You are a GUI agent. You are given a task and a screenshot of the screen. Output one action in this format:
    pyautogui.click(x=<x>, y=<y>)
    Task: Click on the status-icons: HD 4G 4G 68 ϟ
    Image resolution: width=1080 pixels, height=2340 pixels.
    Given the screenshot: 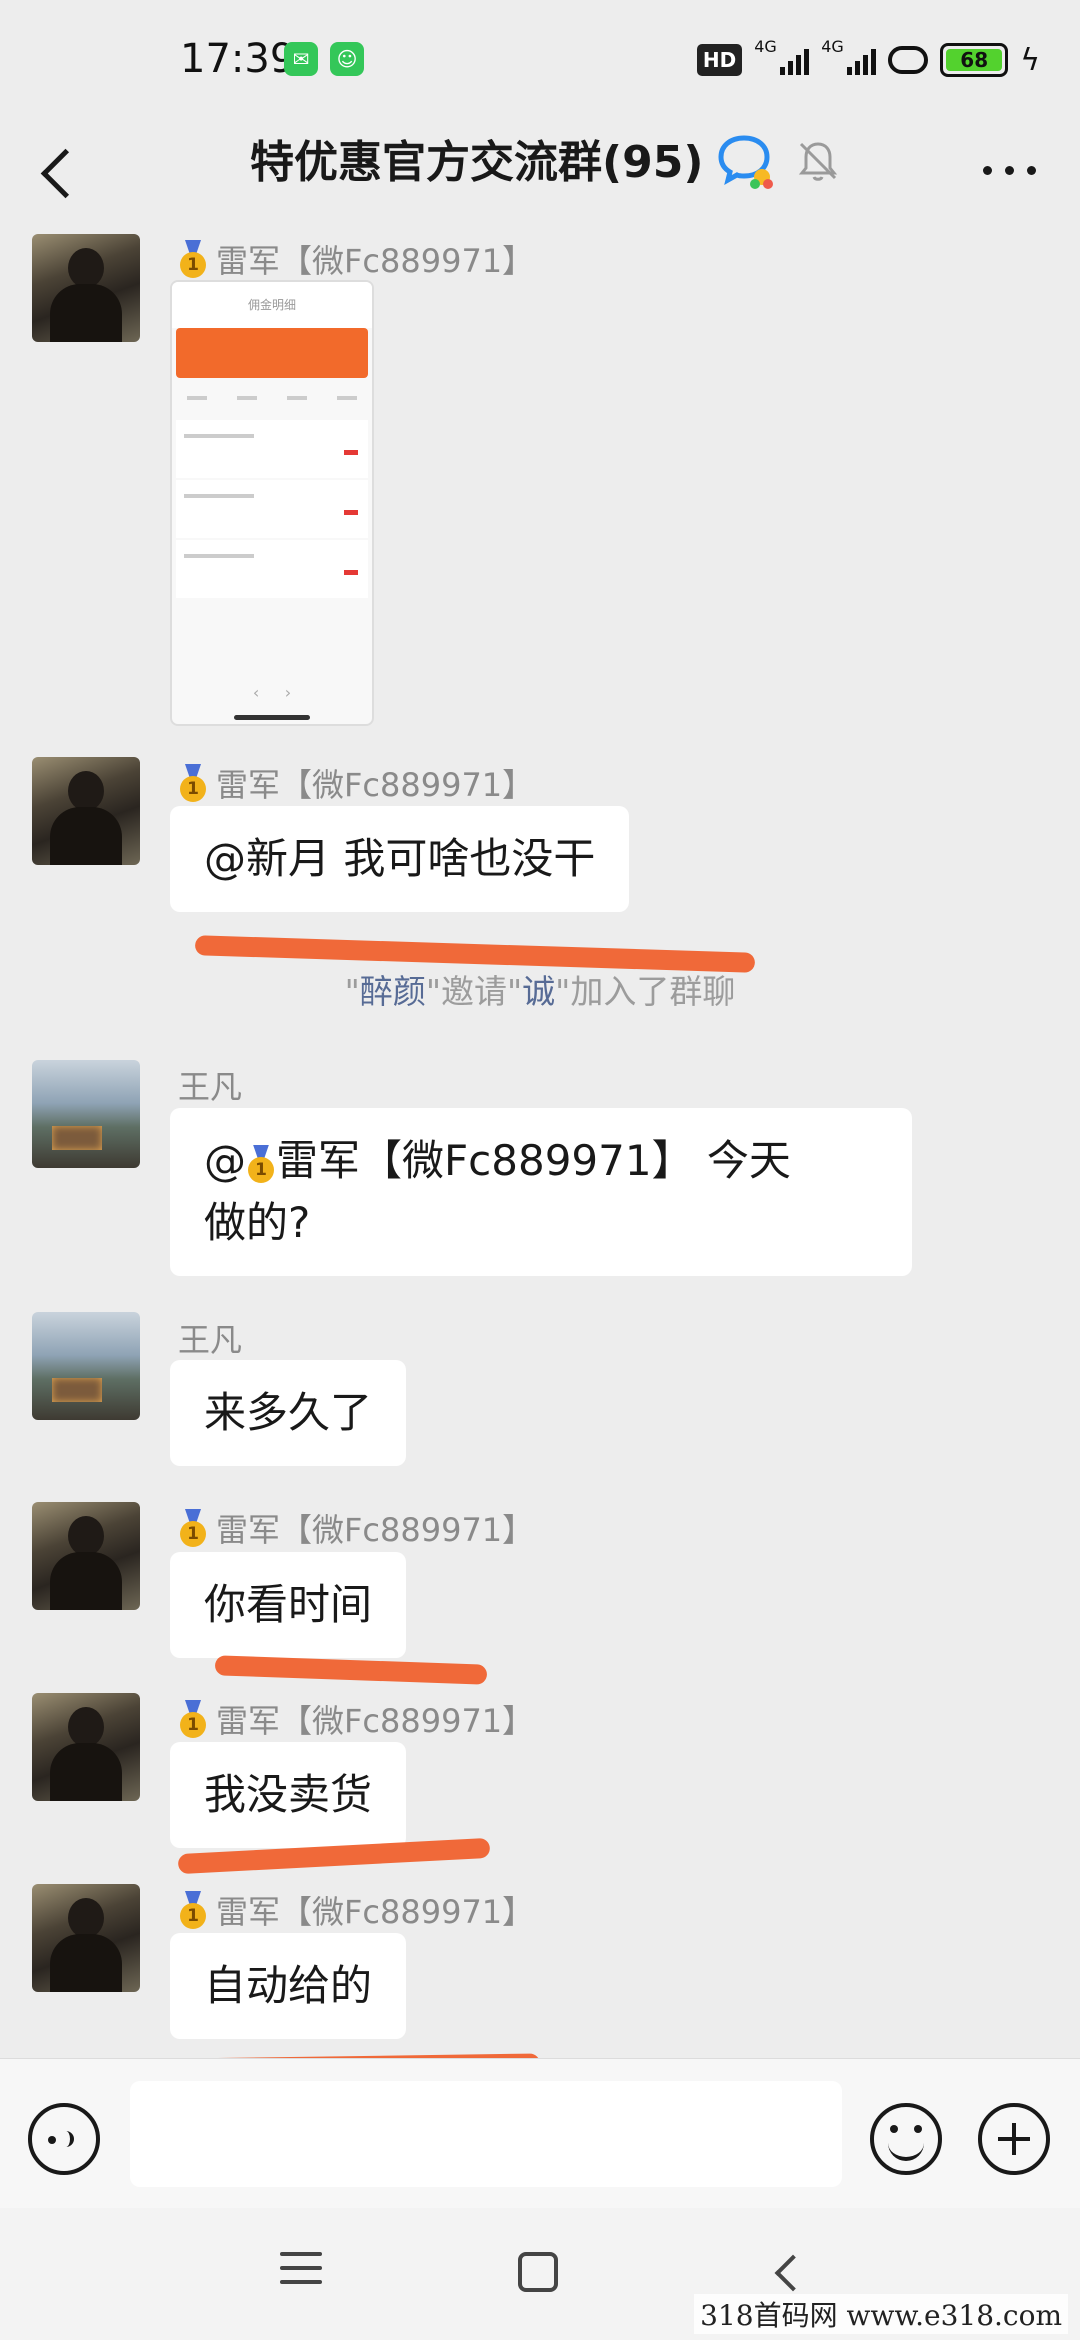 What is the action you would take?
    pyautogui.click(x=868, y=58)
    